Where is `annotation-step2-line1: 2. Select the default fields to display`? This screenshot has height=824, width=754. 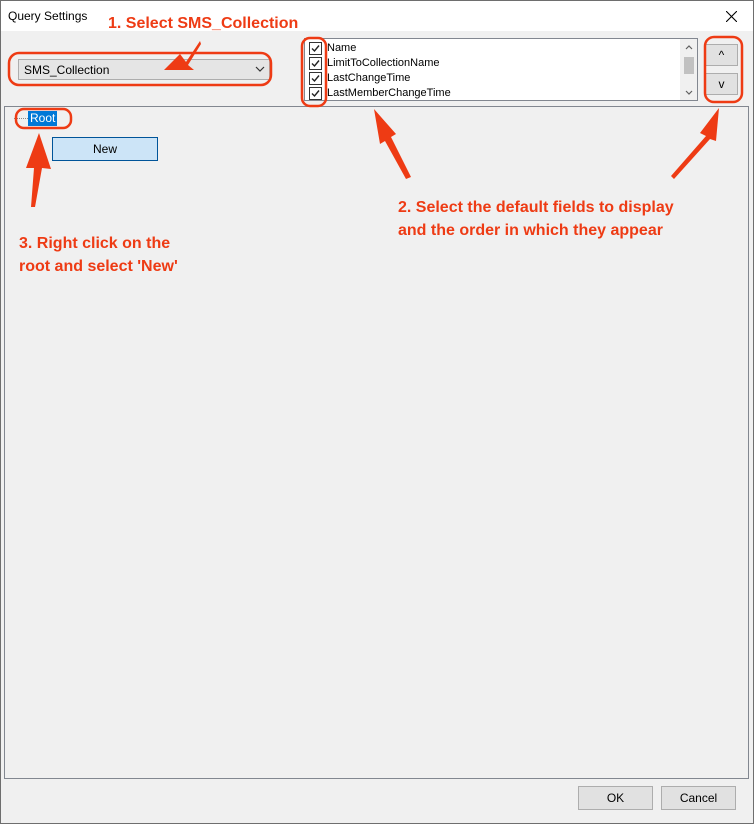 annotation-step2-line1: 2. Select the default fields to display is located at coordinates (536, 207).